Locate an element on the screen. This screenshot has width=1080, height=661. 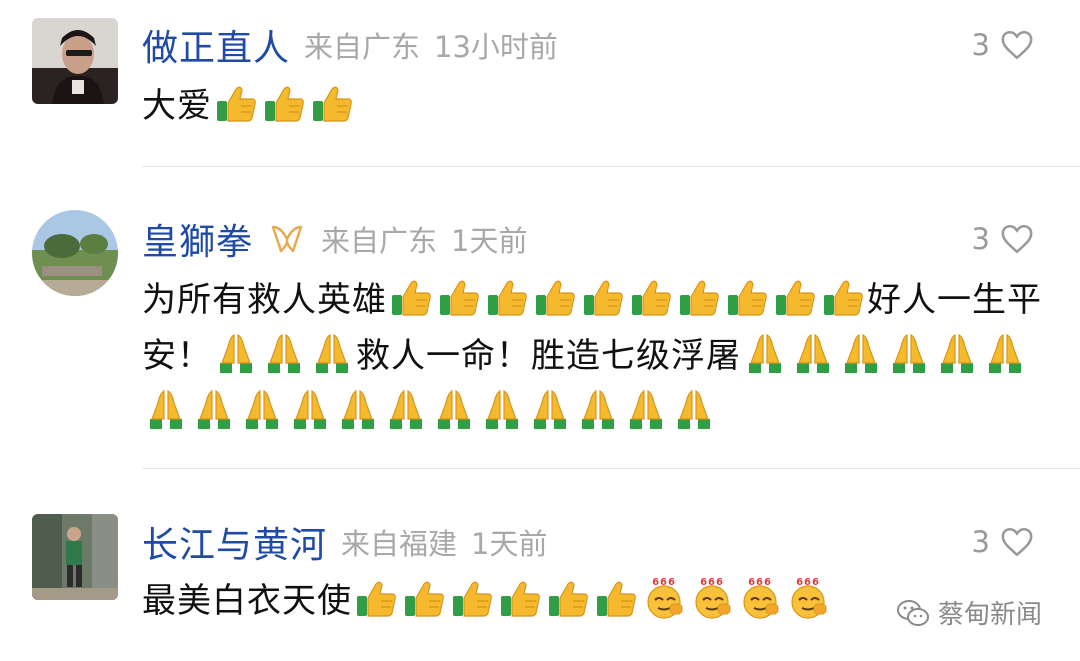
timestamp: 13小时前 is located at coordinates (496, 47).